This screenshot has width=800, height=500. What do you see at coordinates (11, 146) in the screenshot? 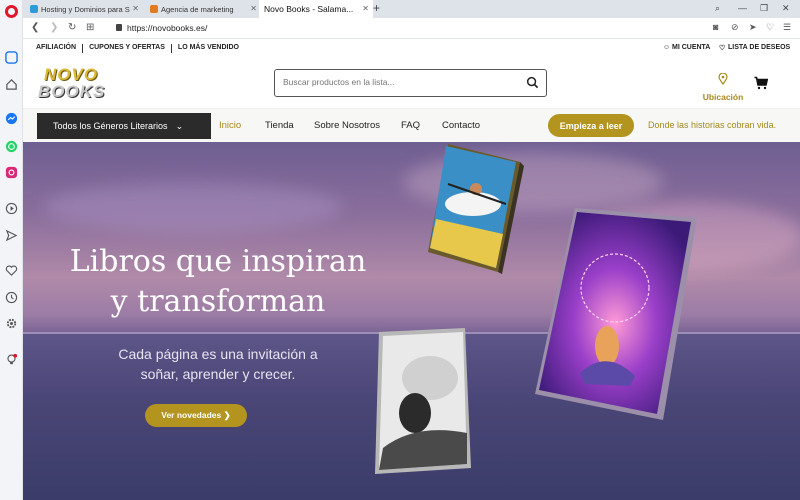
I see `whatsapp-icon` at bounding box center [11, 146].